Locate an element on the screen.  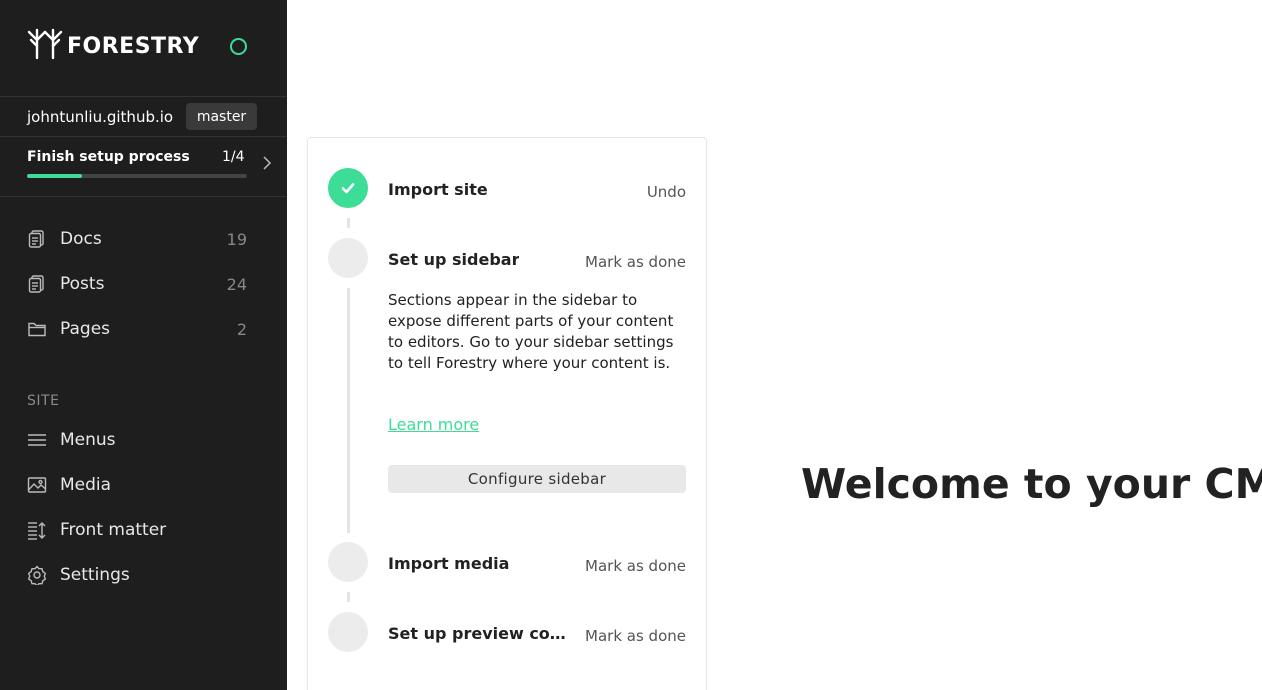
sidebar-item-label: Posts is located at coordinates (82, 284).